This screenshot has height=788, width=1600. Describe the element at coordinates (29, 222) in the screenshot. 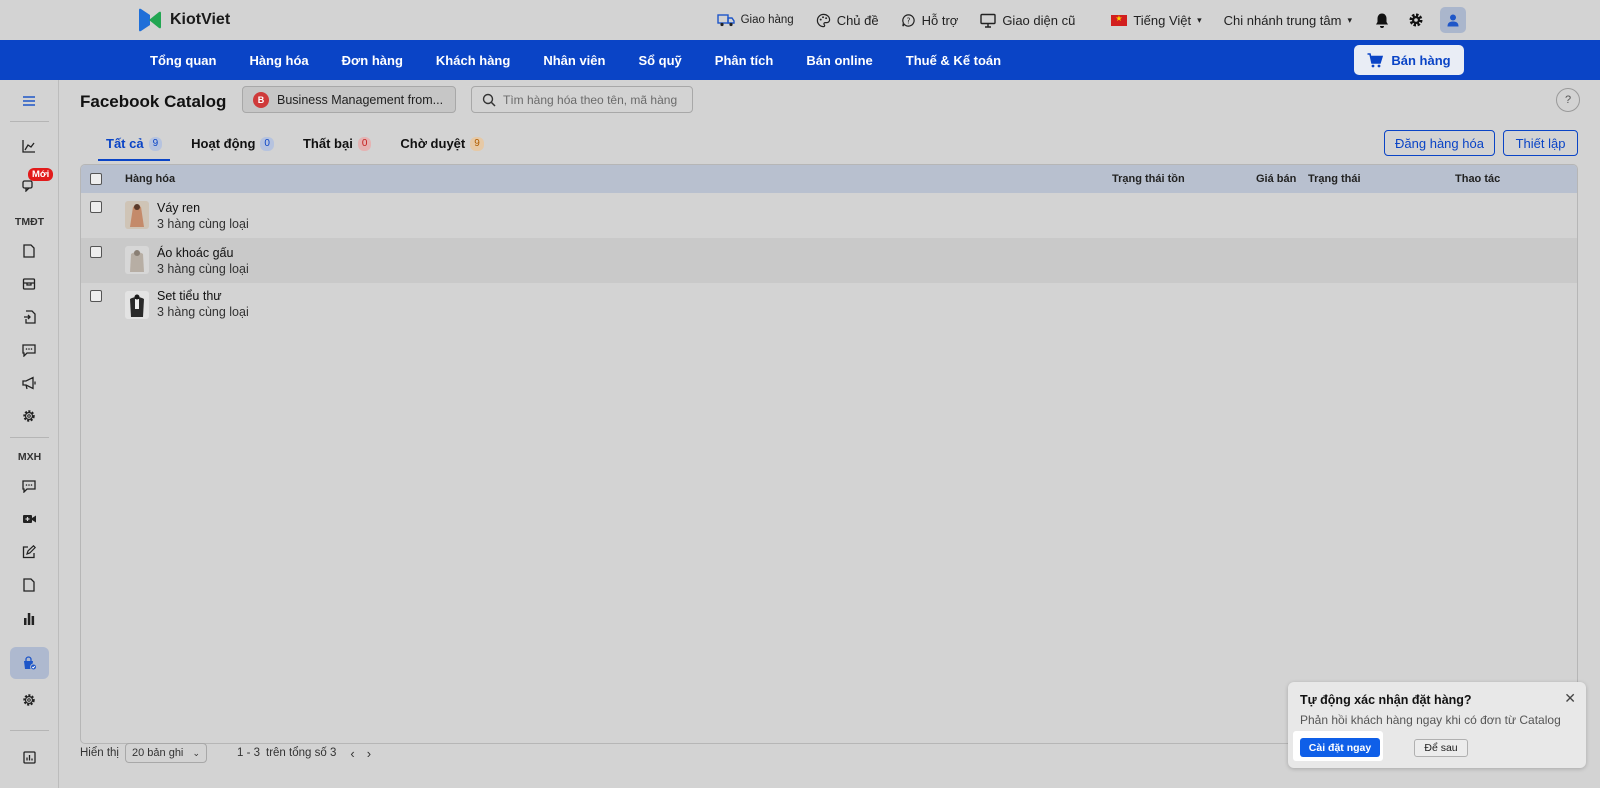

I see `section-ecommerce-label: TMĐT` at that location.